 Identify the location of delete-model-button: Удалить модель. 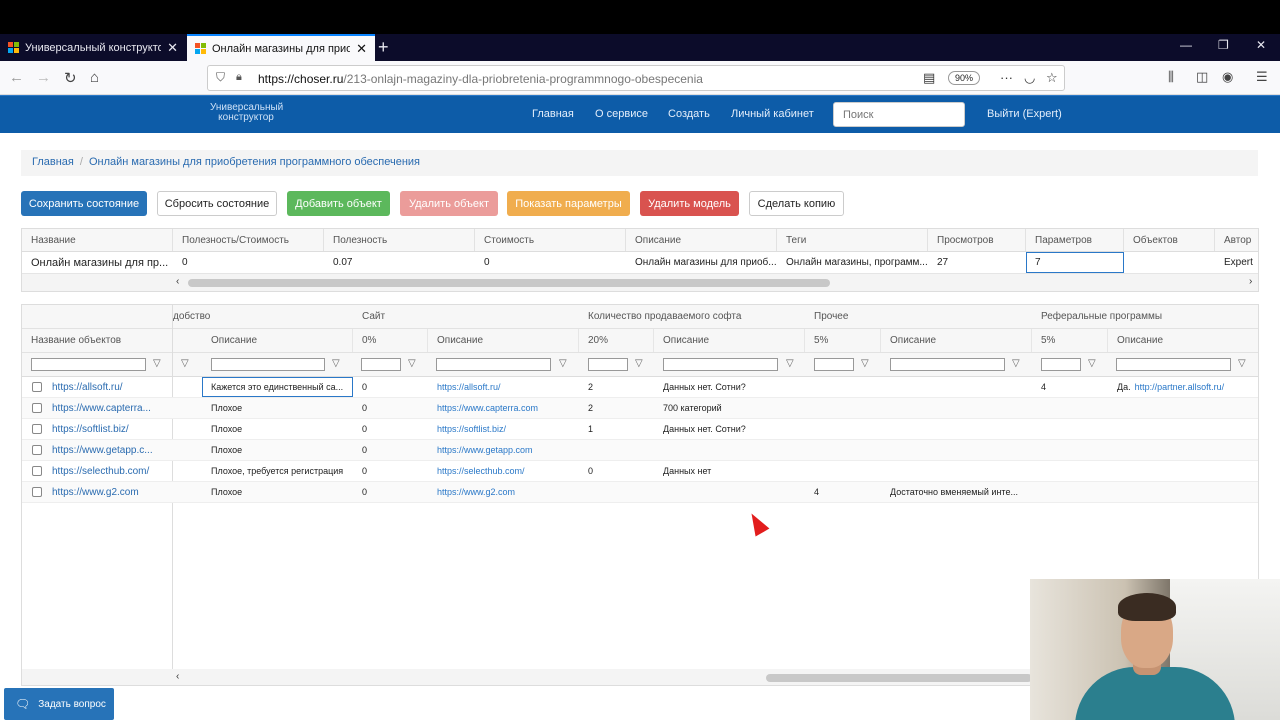
(689, 203).